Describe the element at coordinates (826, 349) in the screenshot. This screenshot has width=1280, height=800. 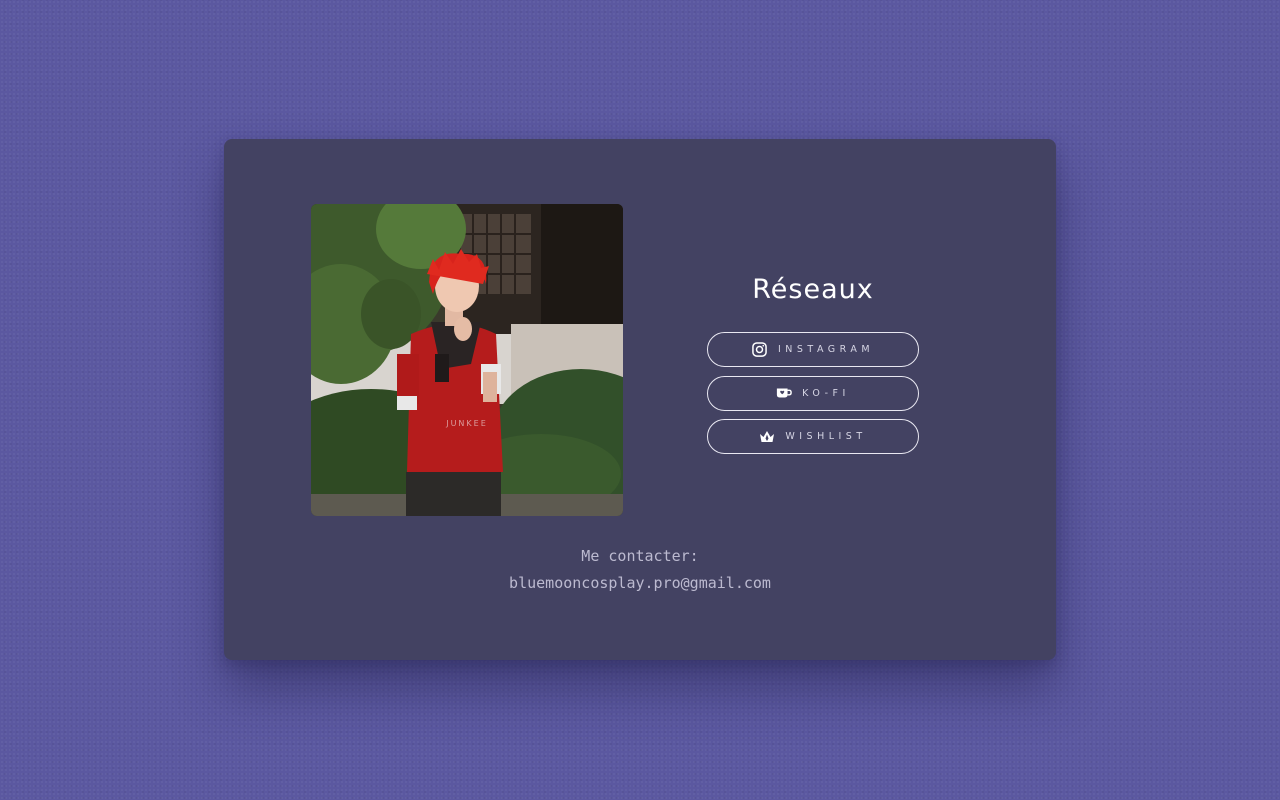
I see `instagram-label: INSTAGRAM` at that location.